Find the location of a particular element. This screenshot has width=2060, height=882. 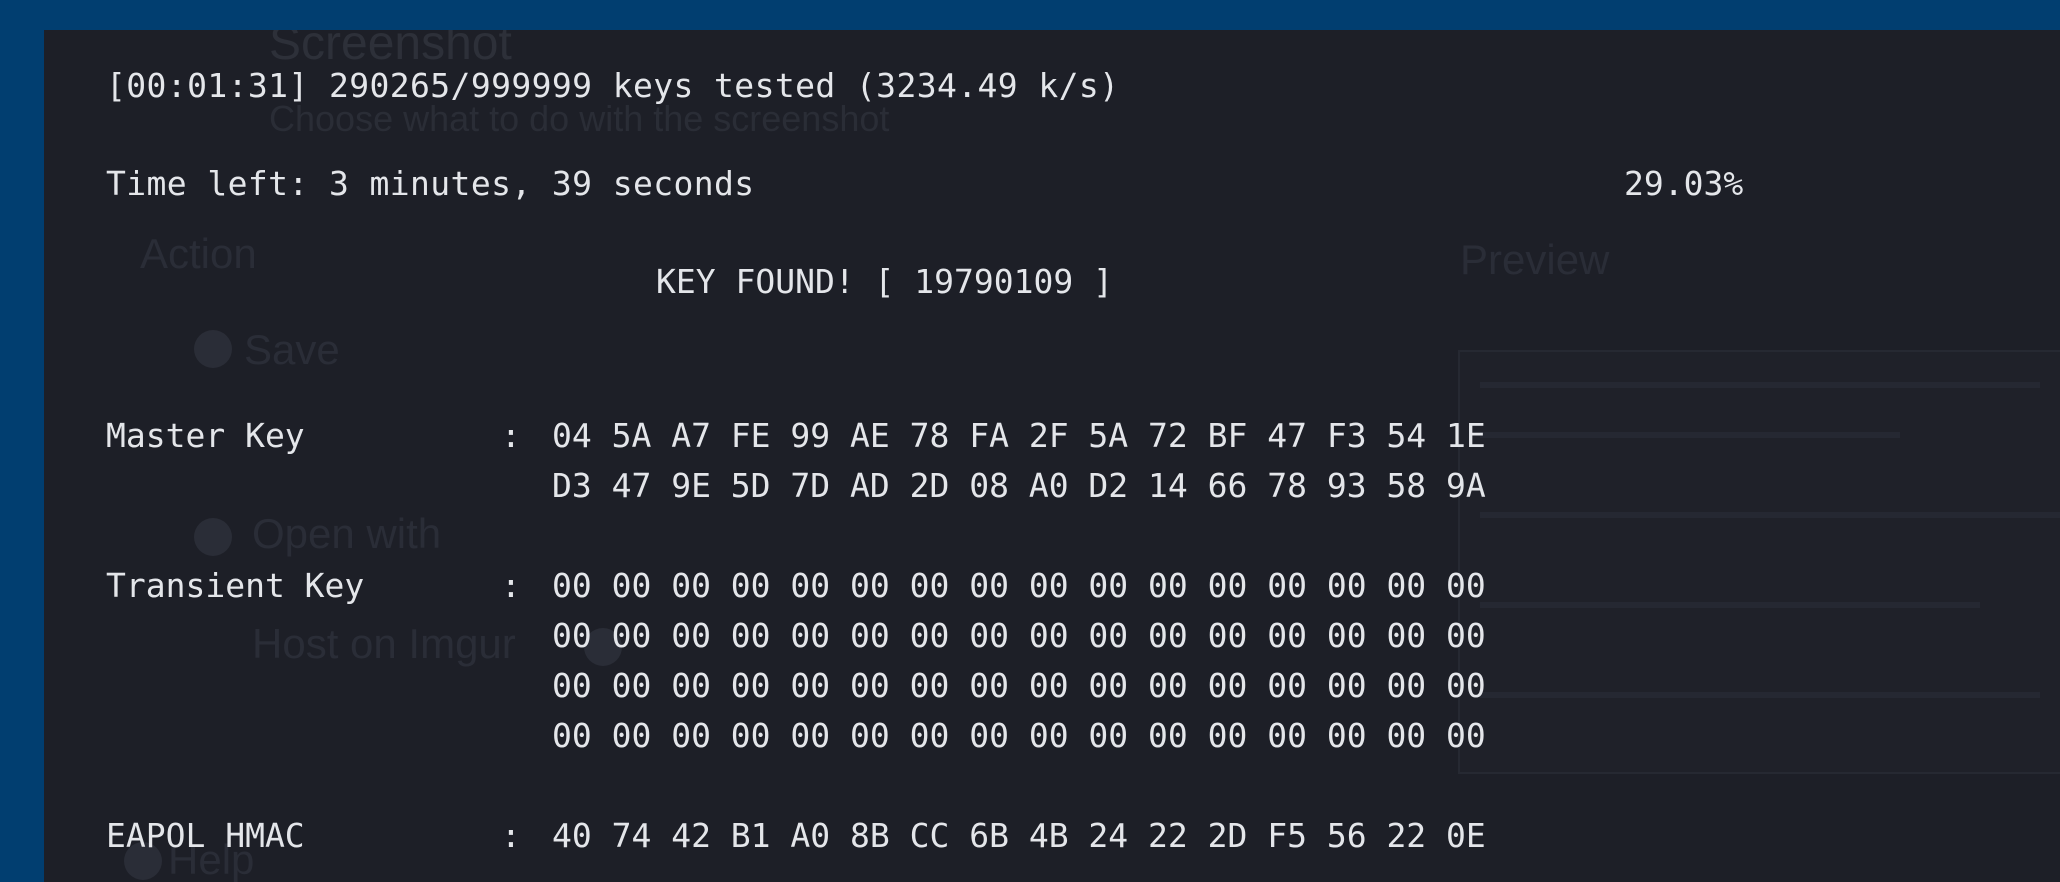

ghost-preview-heading: Preview is located at coordinates (1535, 259).